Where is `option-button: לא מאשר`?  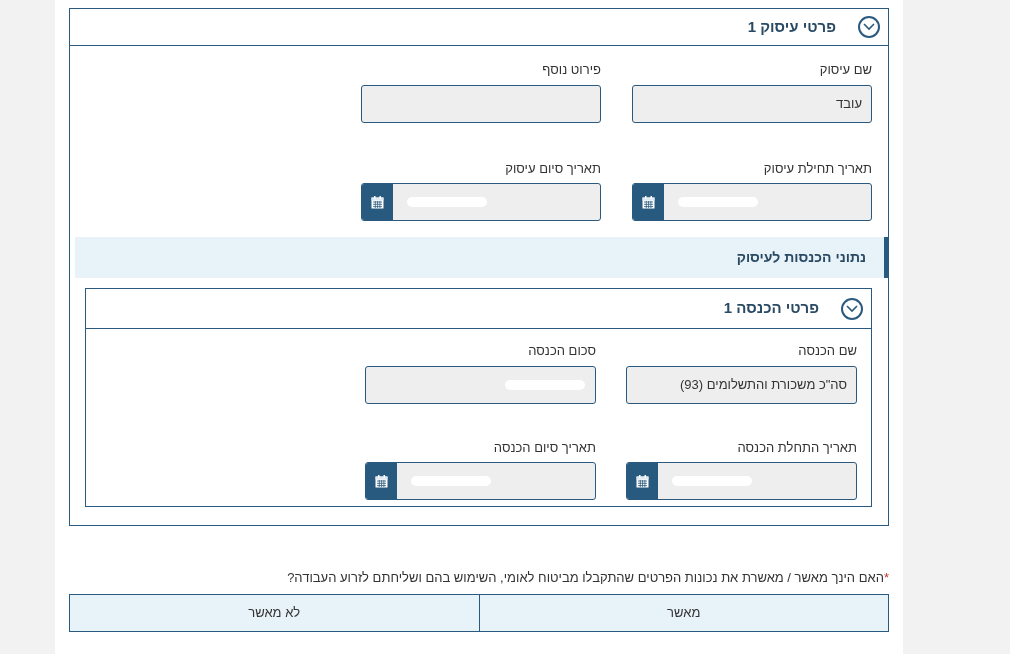
option-button: לא מאשר is located at coordinates (274, 612).